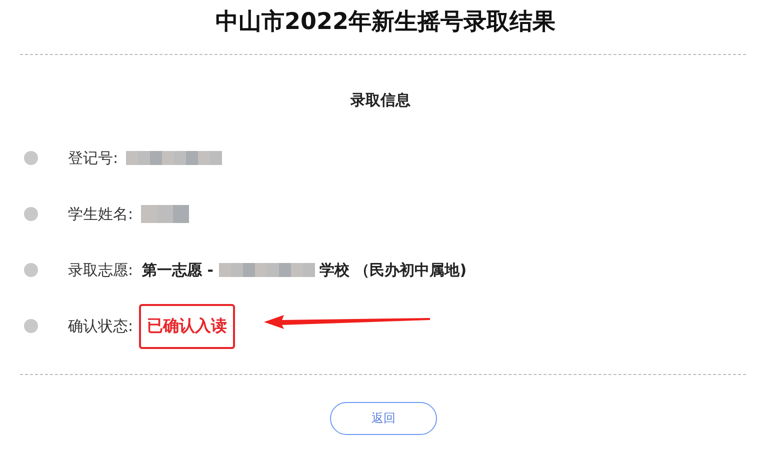 This screenshot has height=457, width=761. I want to click on field-label: 登记号:, so click(93, 158).